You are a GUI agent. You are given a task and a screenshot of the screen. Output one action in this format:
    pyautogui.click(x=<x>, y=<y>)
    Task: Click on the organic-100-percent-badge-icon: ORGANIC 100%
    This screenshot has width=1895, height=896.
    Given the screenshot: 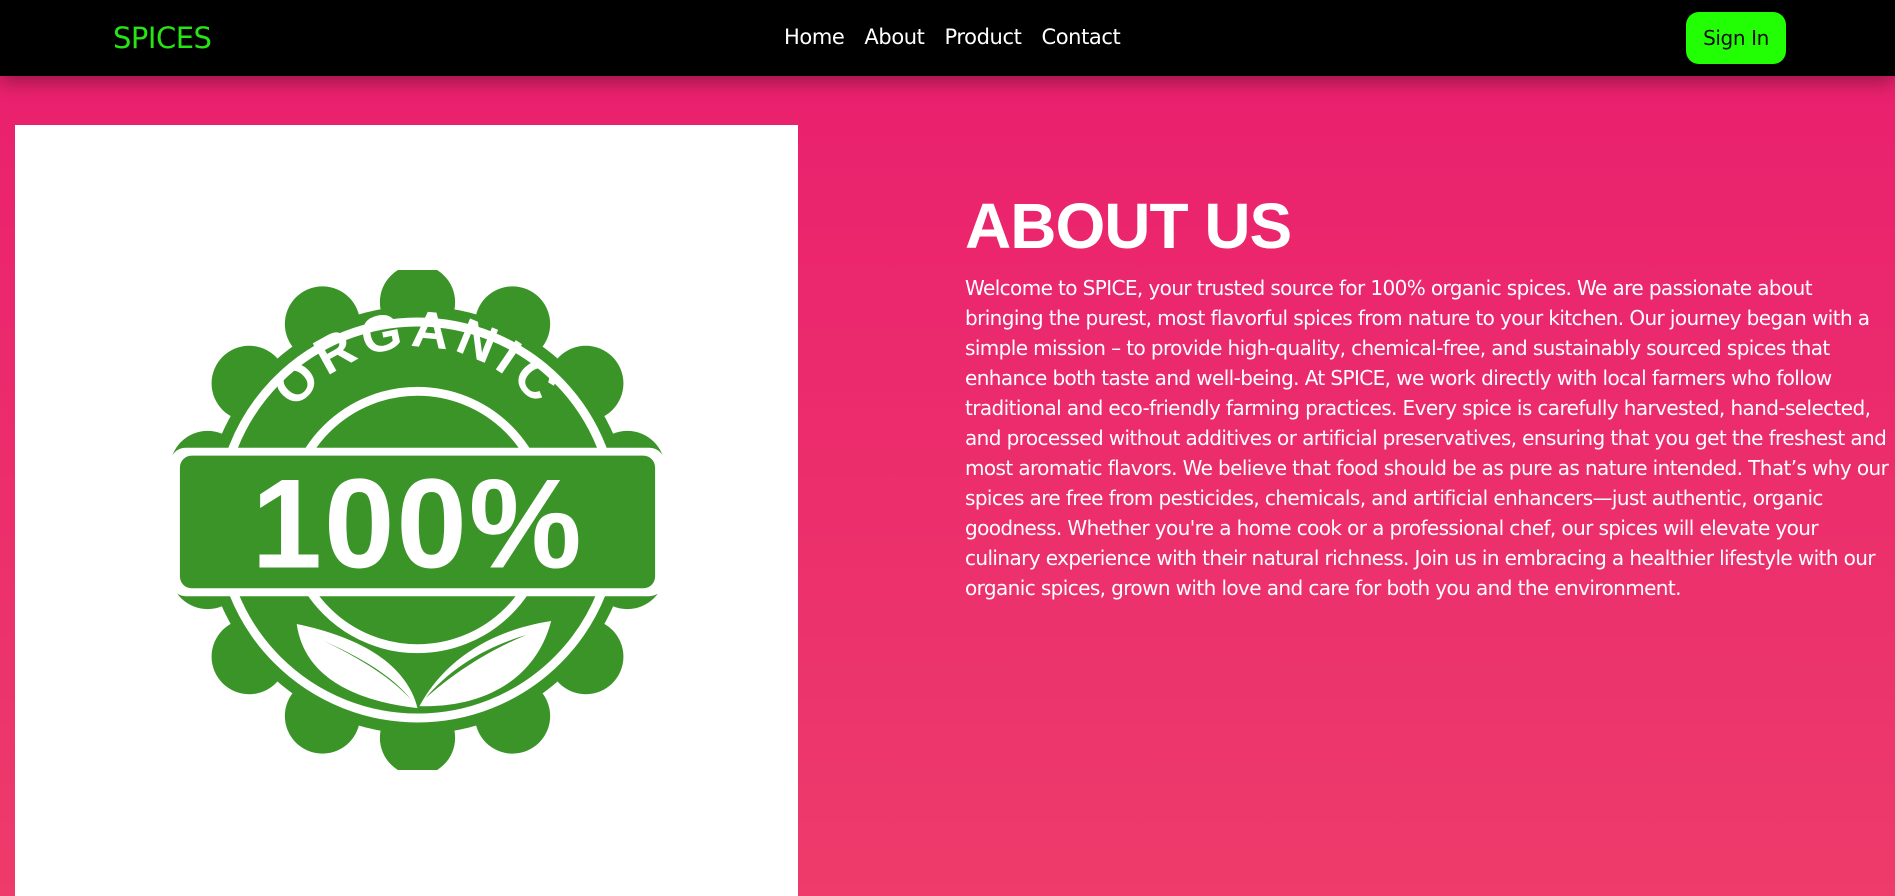 What is the action you would take?
    pyautogui.click(x=417, y=520)
    